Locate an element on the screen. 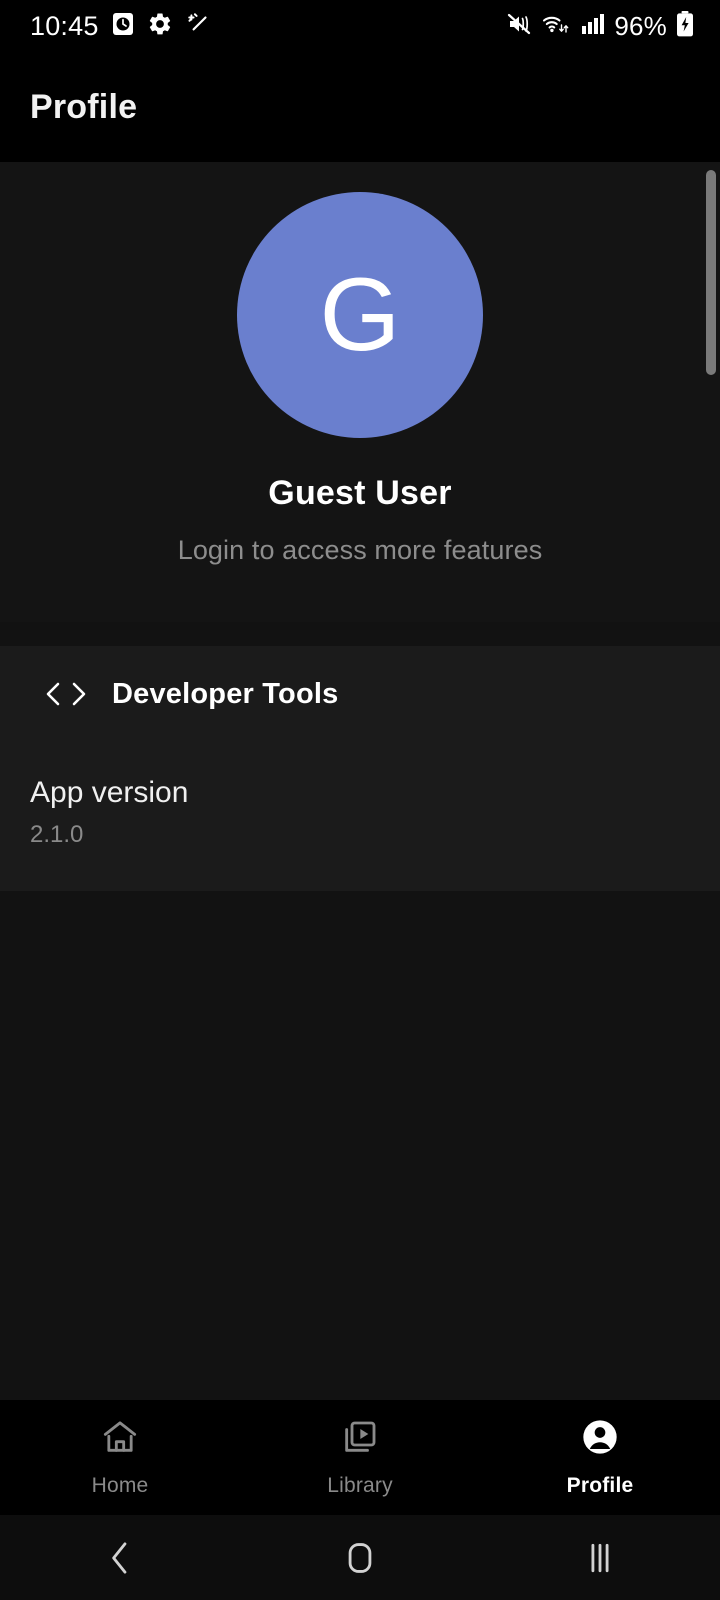 Image resolution: width=720 pixels, height=1600 pixels. tab-library-label: Library is located at coordinates (360, 1485).